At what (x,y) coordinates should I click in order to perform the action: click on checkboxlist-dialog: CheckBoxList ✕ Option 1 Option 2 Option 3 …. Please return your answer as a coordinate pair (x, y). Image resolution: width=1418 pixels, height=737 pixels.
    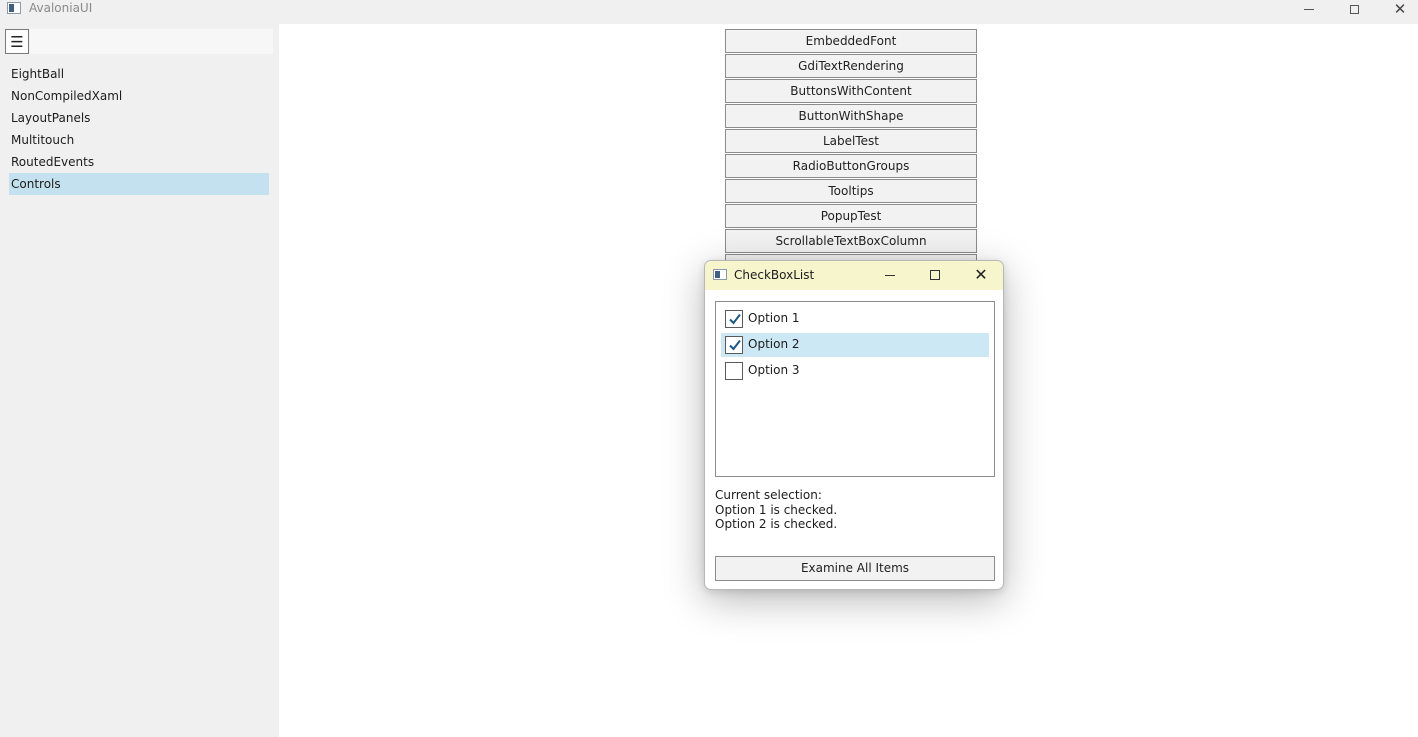
    Looking at the image, I should click on (854, 425).